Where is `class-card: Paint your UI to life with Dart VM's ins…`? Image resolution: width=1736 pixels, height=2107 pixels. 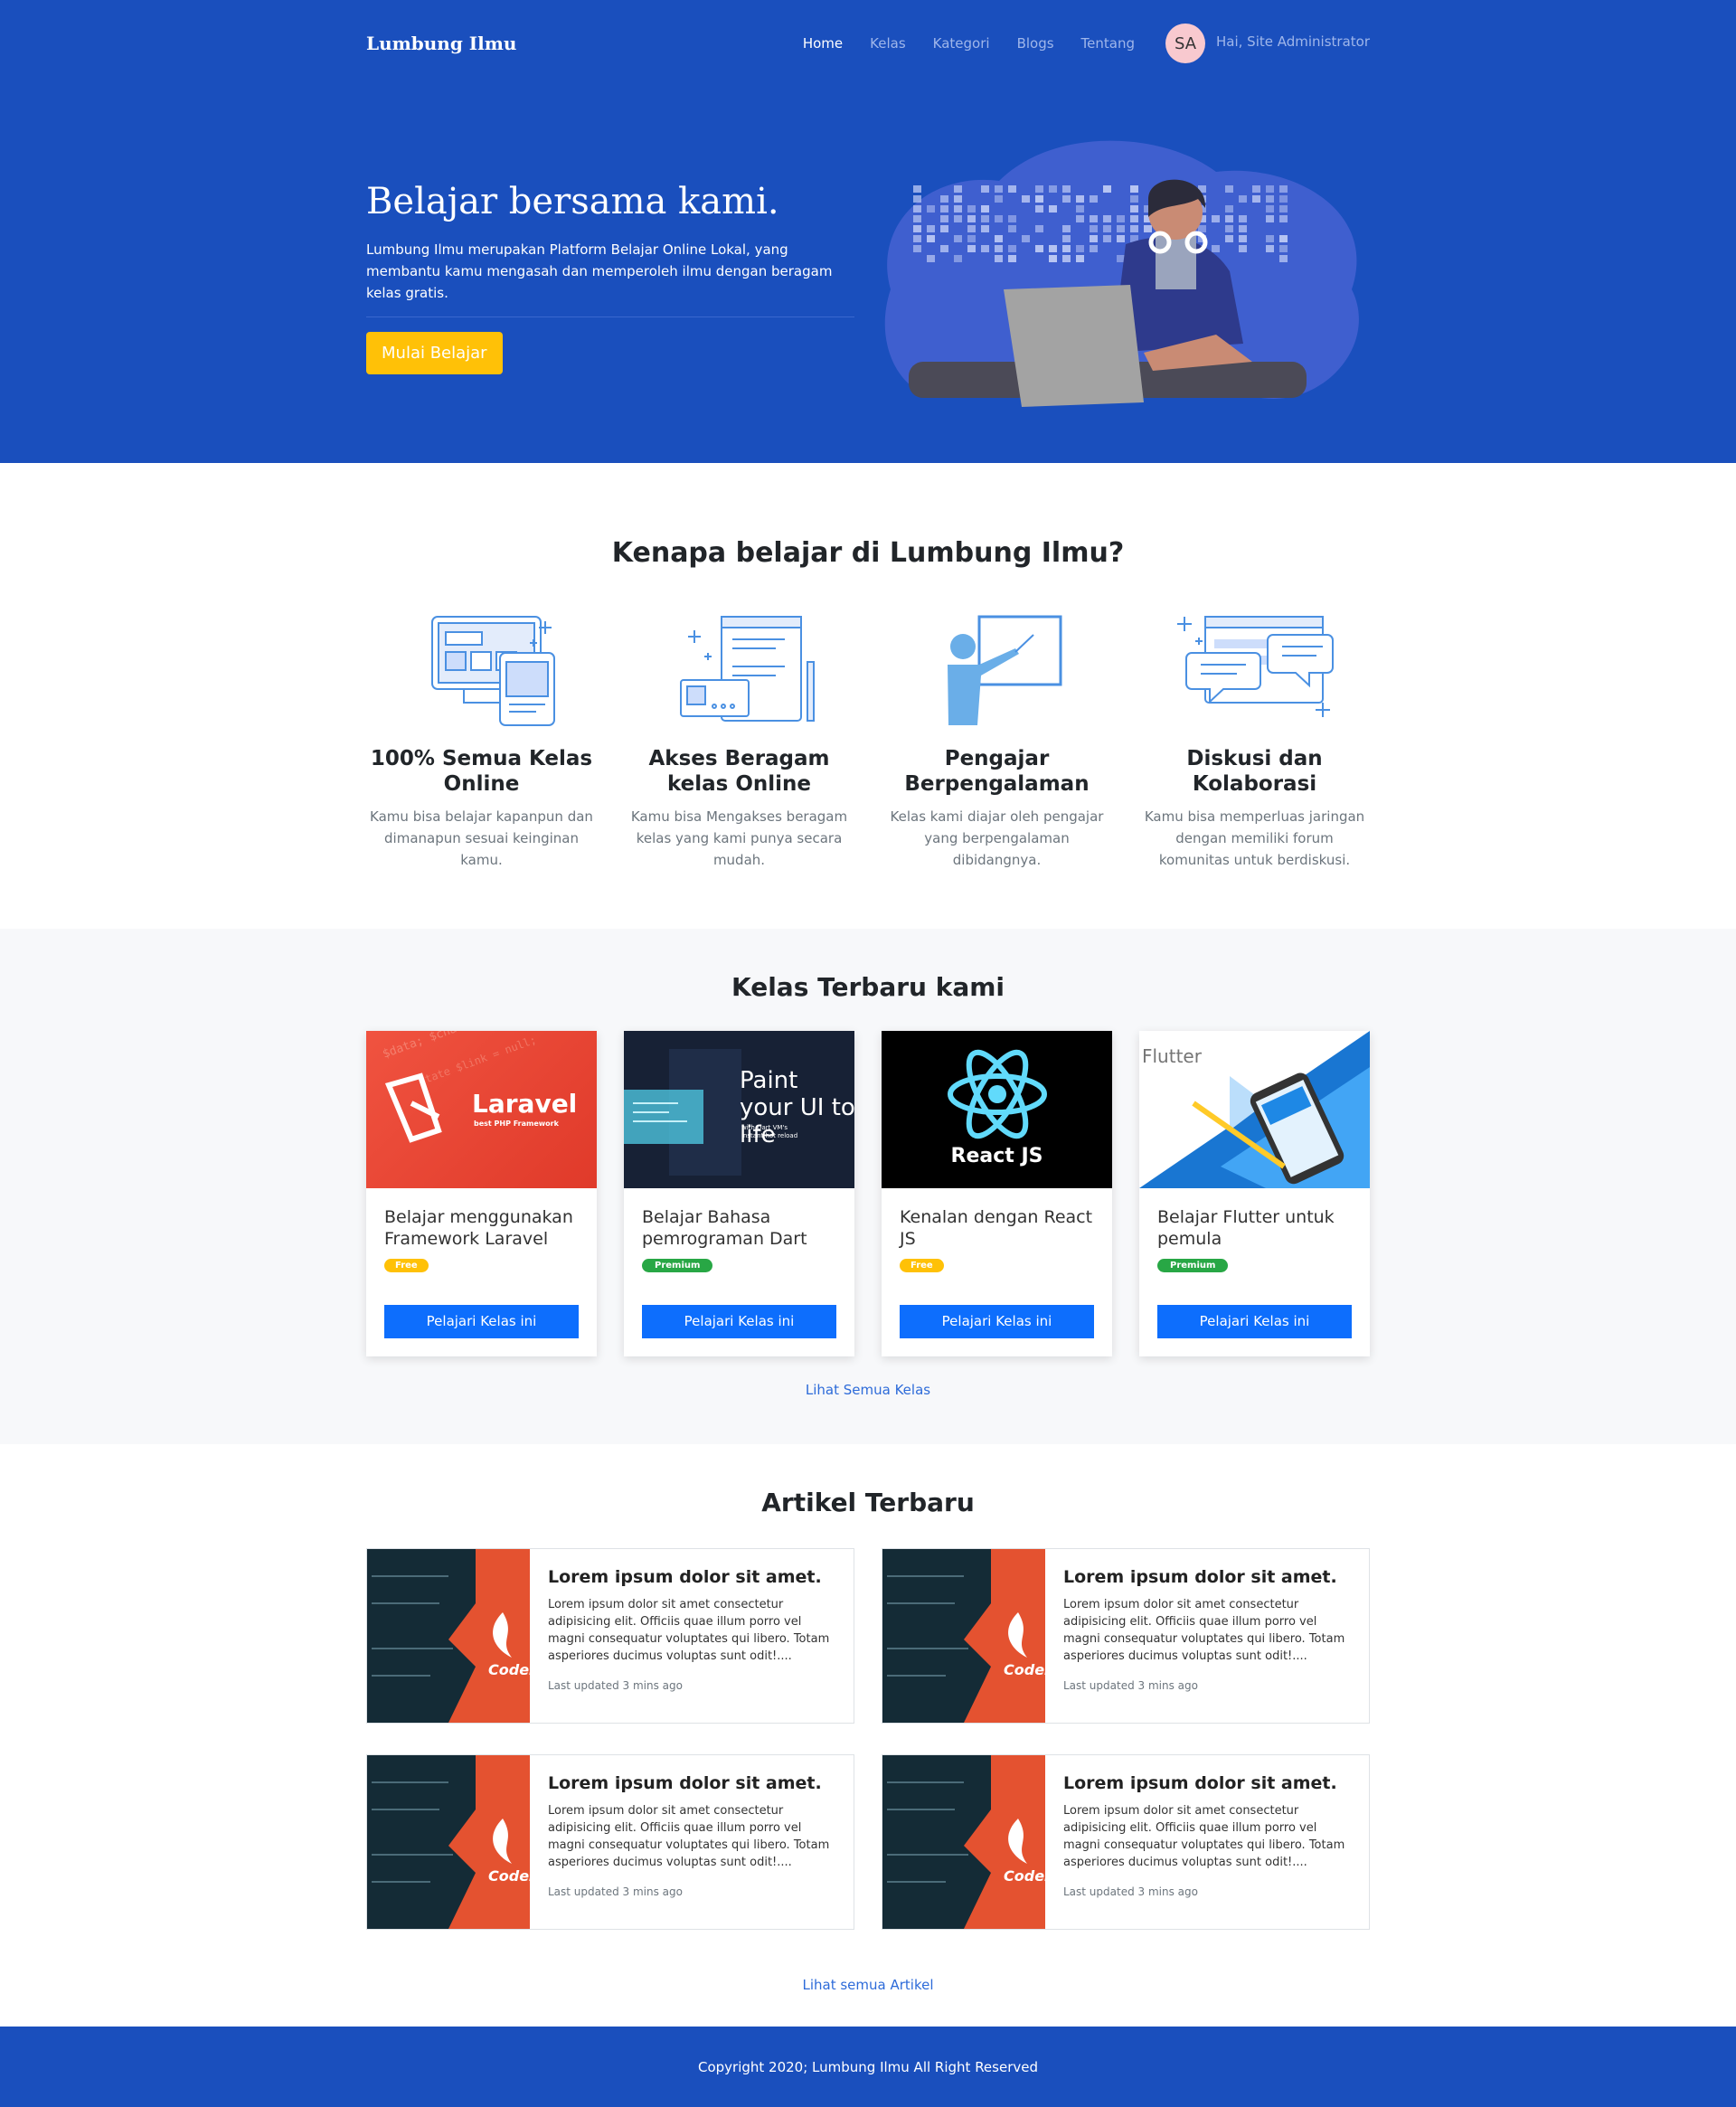
class-card: Paint your UI to life with Dart VM's ins… is located at coordinates (739, 1193).